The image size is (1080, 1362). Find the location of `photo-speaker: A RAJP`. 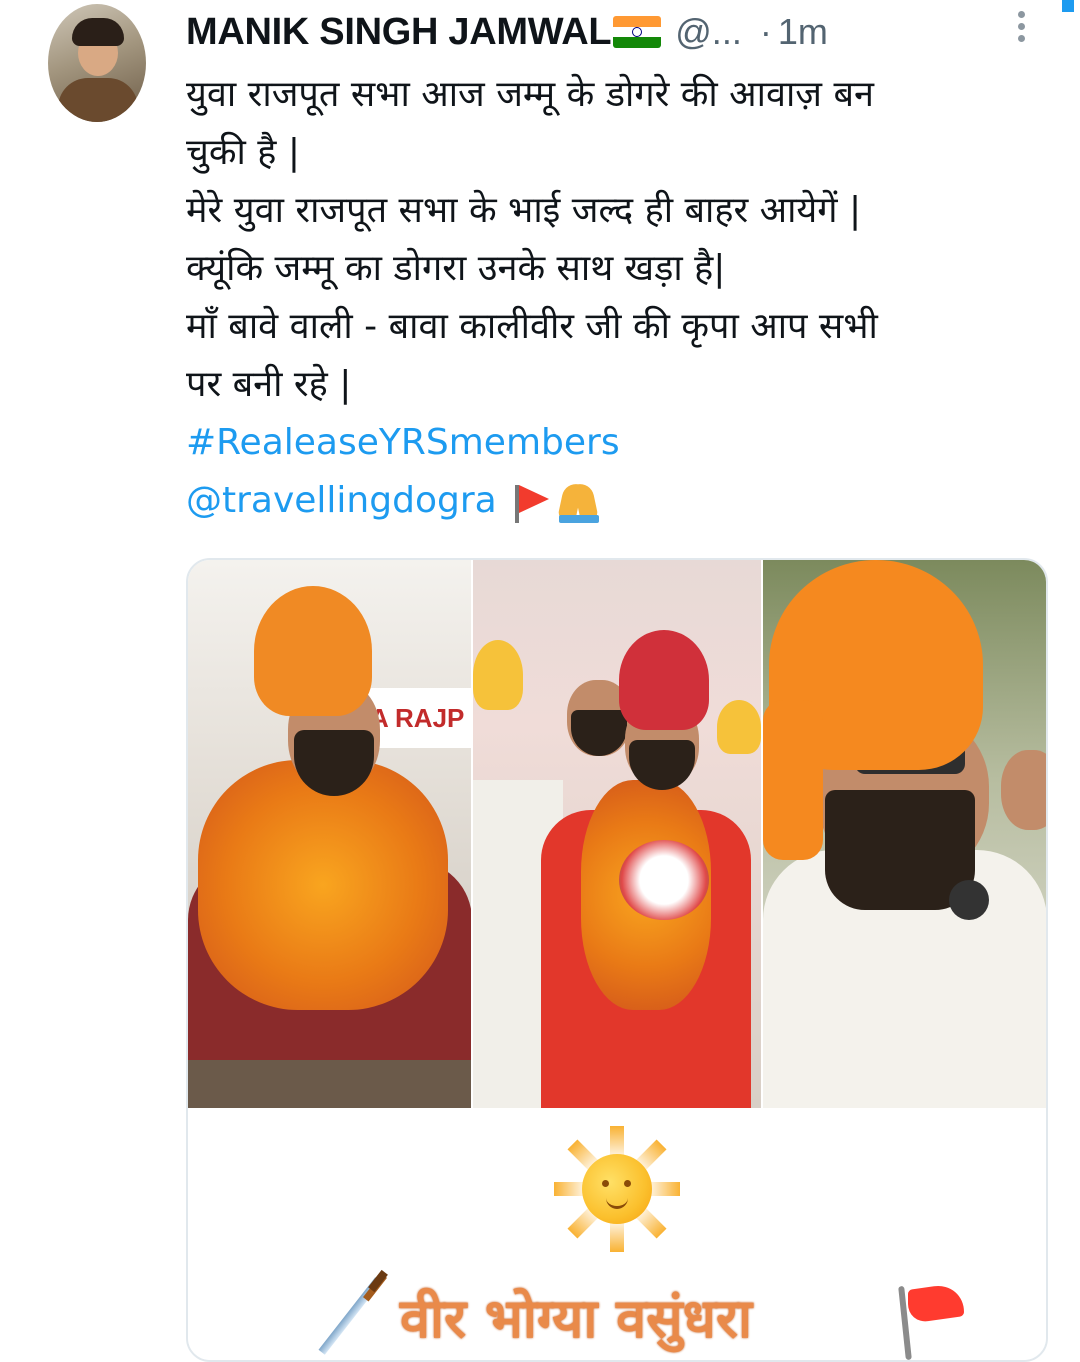

photo-speaker: A RAJP is located at coordinates (330, 834).